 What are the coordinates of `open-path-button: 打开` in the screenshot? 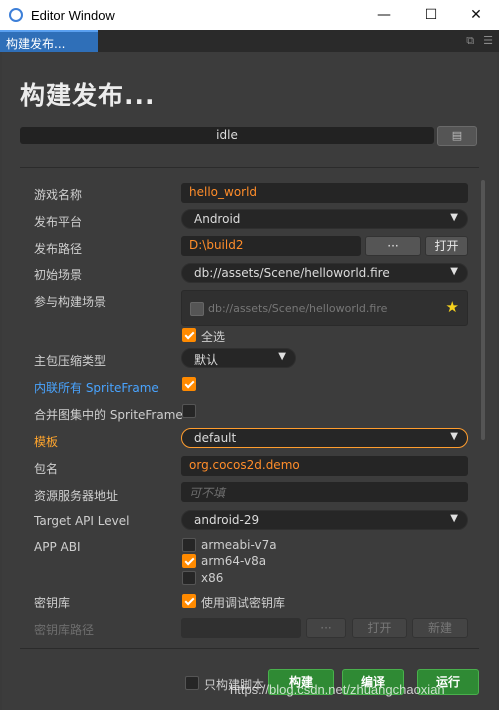 It's located at (446, 246).